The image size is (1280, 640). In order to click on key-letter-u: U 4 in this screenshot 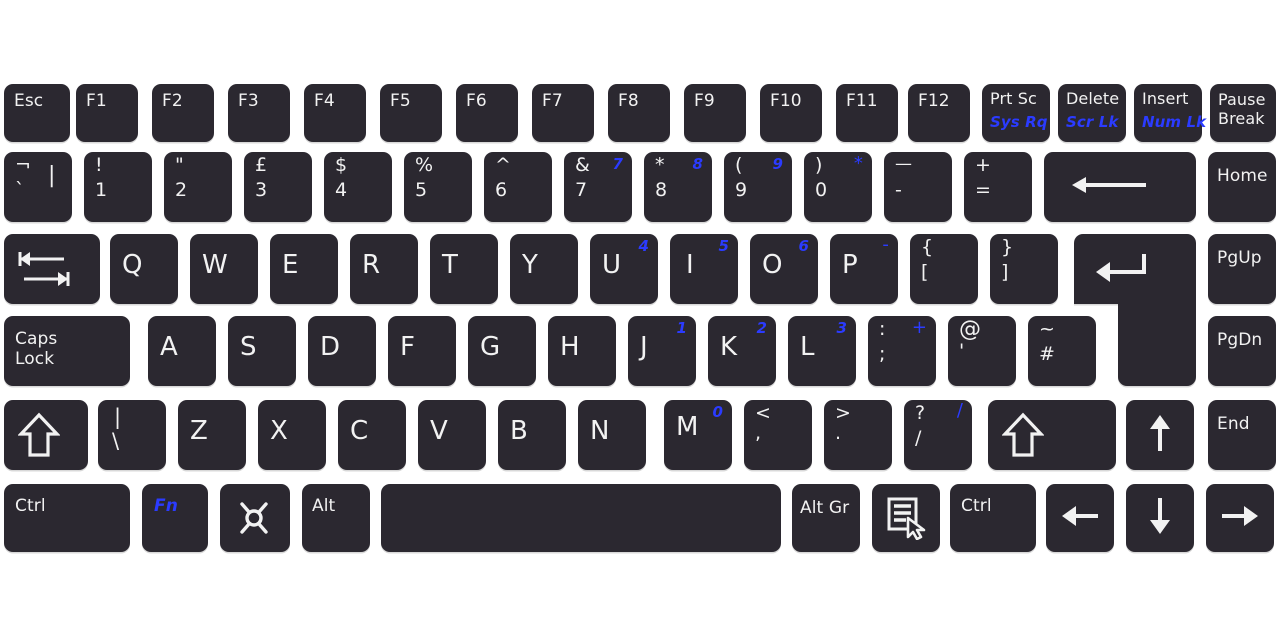, I will do `click(624, 269)`.